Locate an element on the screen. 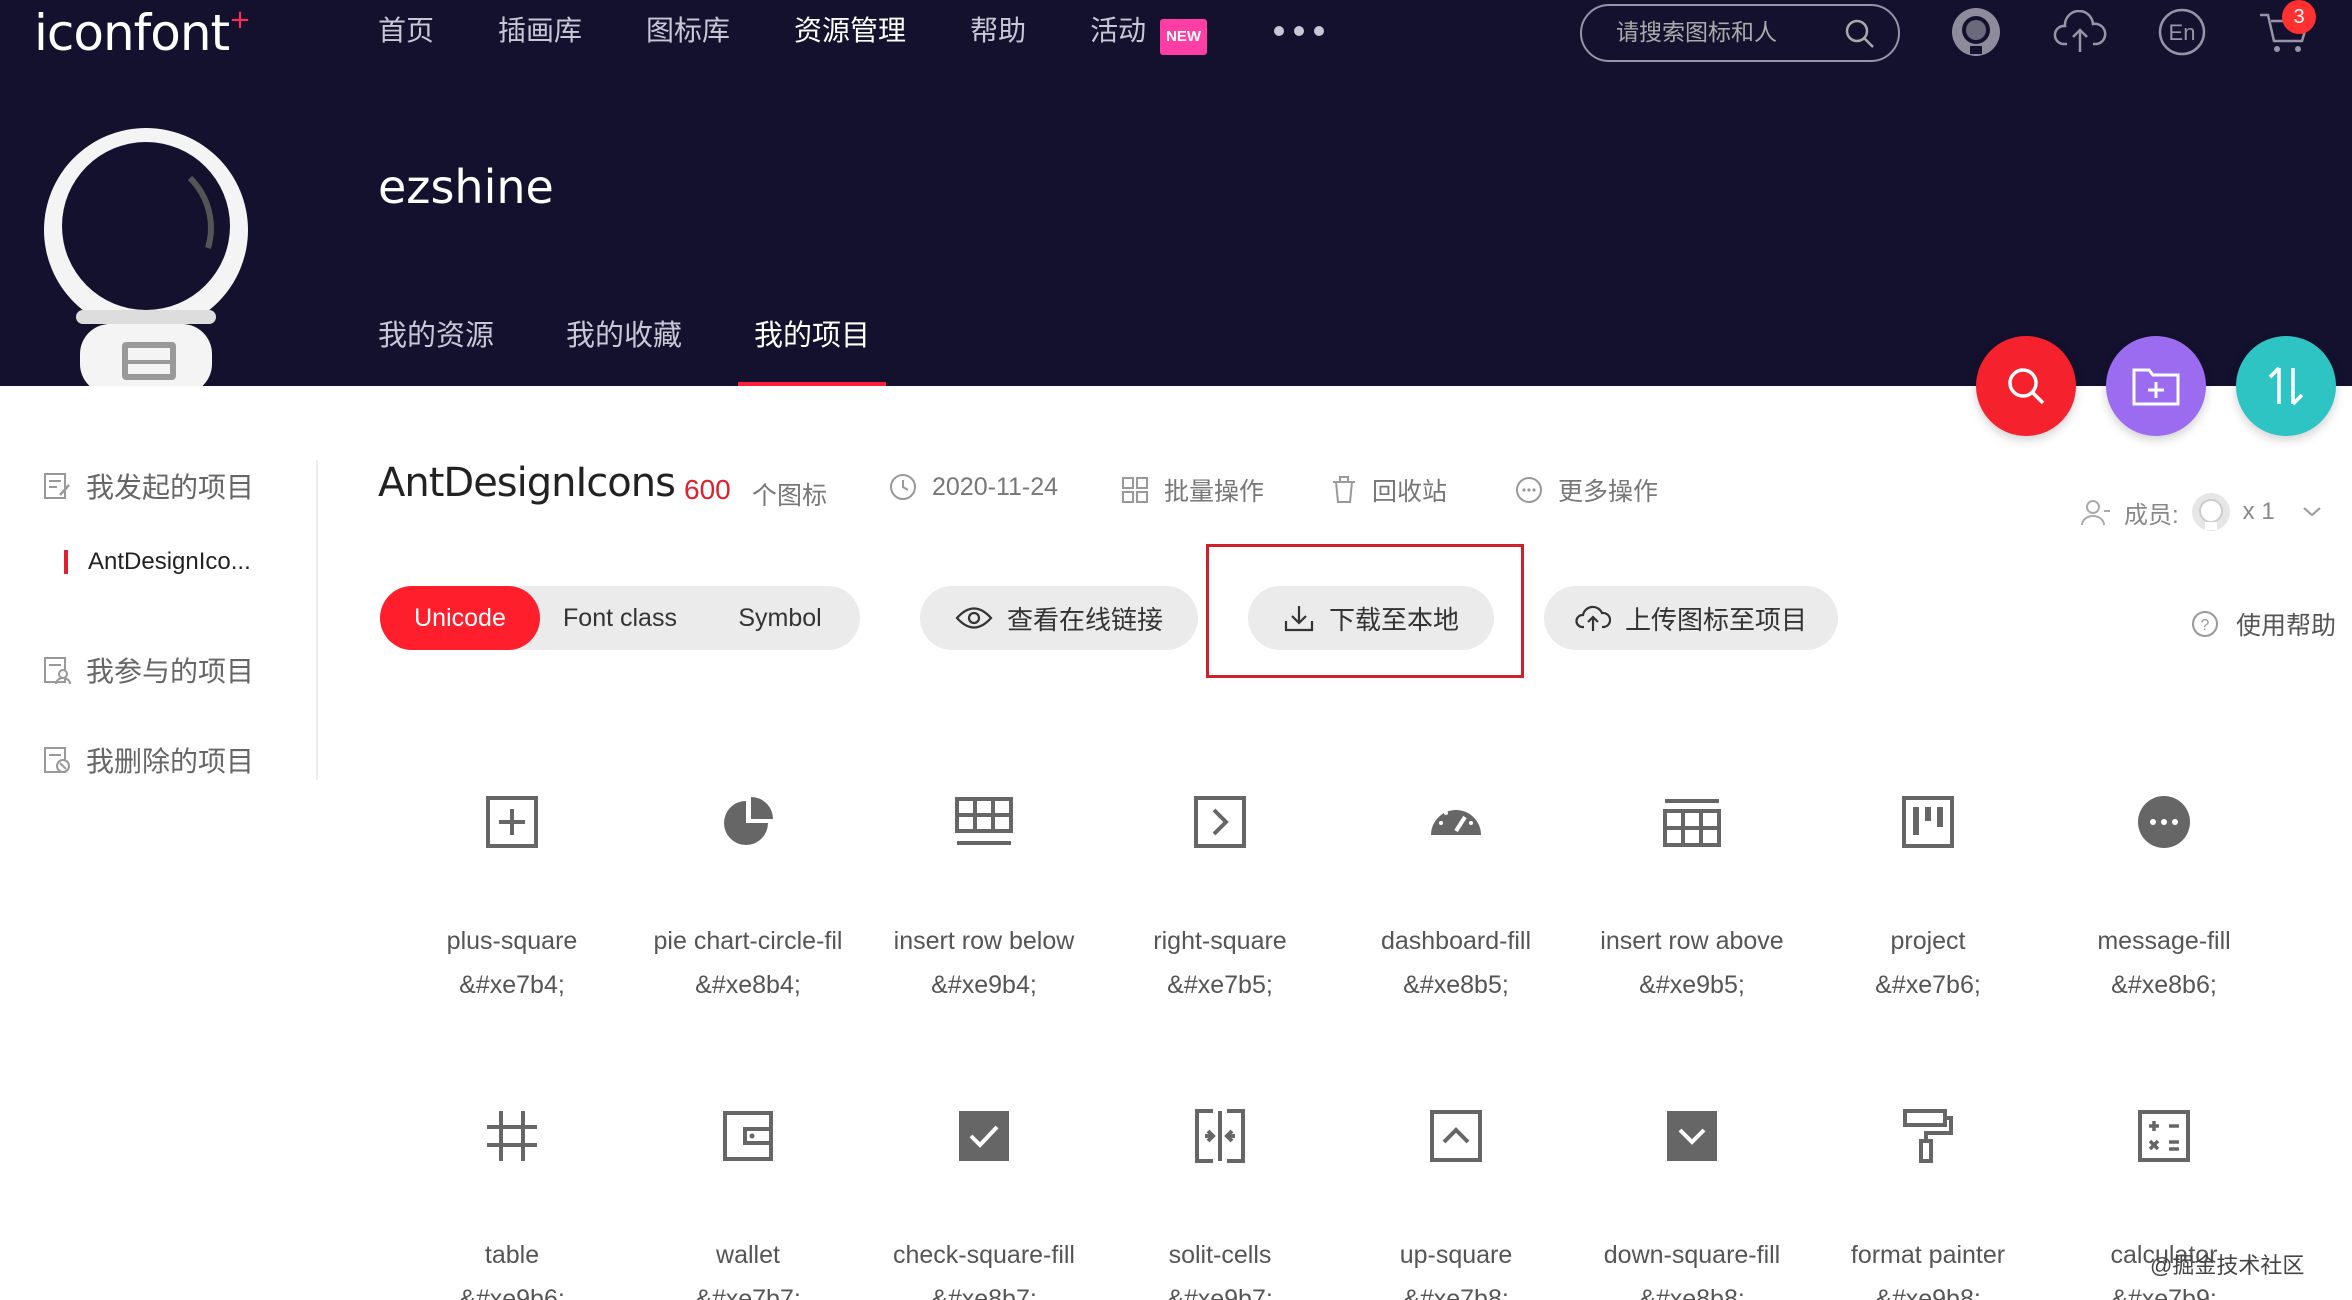 The height and width of the screenshot is (1300, 2352). top-nav: 首页 插画库 图标库 资源管理 帮助 活动 NEW is located at coordinates (794, 34).